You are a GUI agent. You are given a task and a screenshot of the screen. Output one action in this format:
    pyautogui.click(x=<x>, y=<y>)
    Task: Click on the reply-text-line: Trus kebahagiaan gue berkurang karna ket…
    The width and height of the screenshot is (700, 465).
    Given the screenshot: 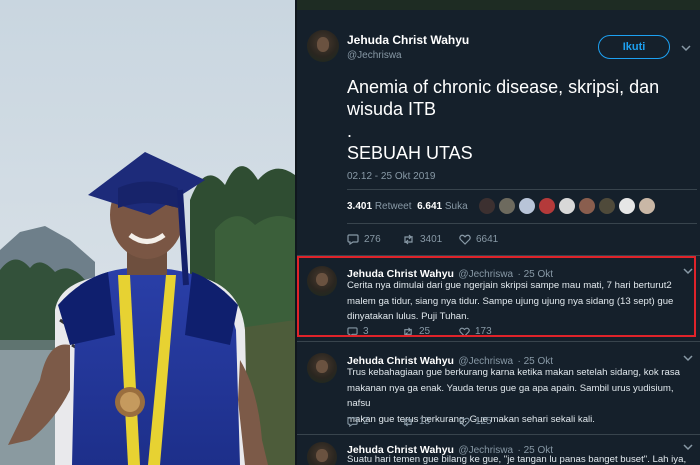 What is the action you would take?
    pyautogui.click(x=513, y=372)
    